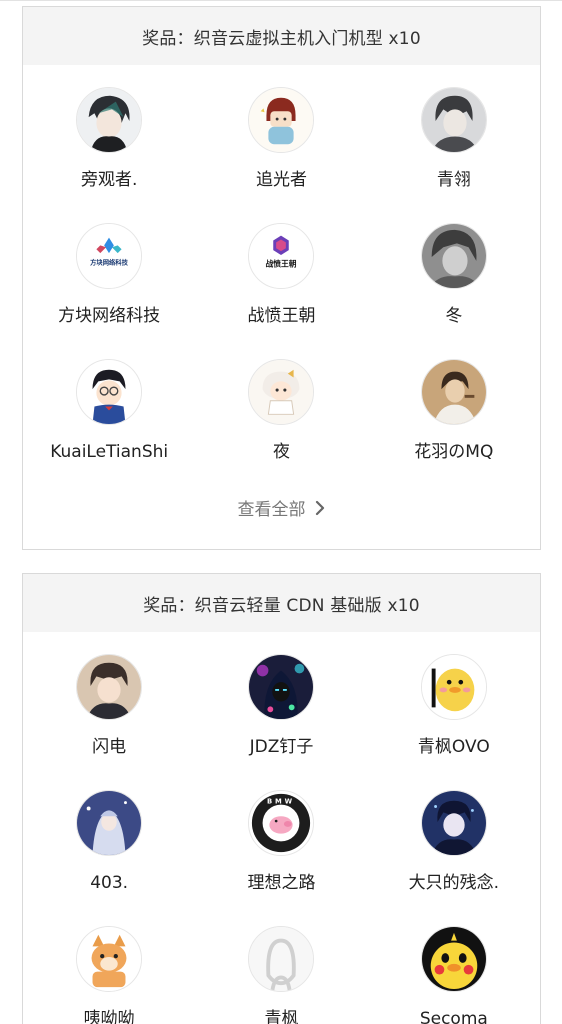  What do you see at coordinates (281, 180) in the screenshot?
I see `winner-name: 追光者` at bounding box center [281, 180].